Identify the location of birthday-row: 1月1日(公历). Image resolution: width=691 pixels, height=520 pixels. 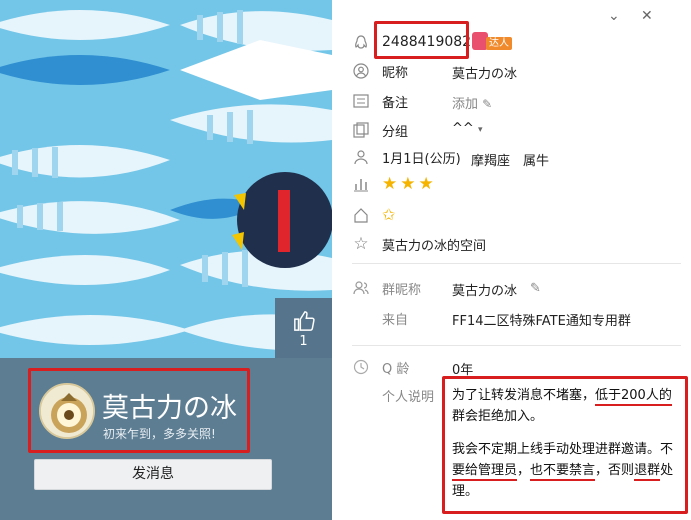
(406, 157).